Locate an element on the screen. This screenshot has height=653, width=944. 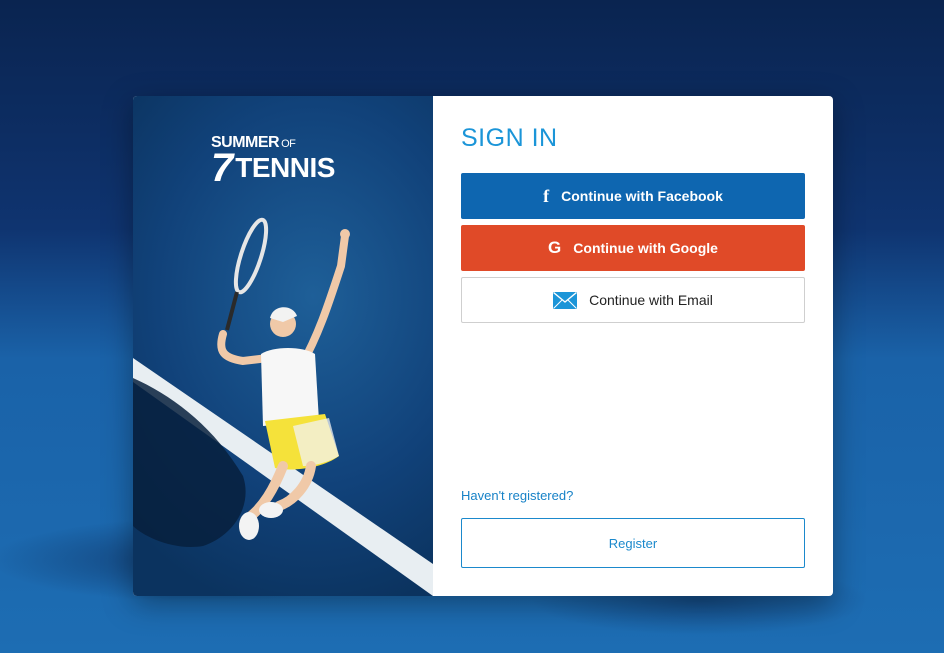
logo-seven-mark: 7 is located at coordinates (222, 168).